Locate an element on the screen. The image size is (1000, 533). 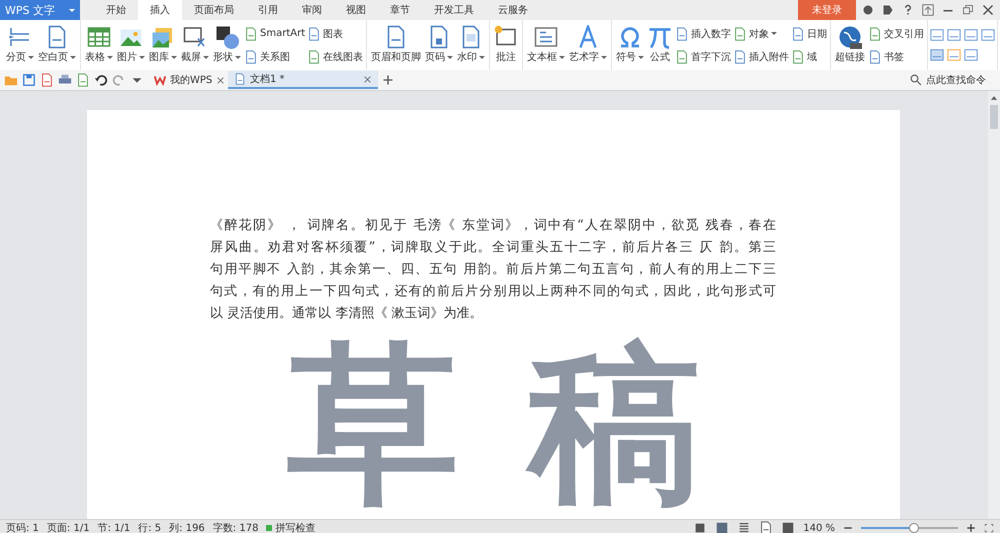
ribbon-small-button: 插入数字 is located at coordinates (703, 34).